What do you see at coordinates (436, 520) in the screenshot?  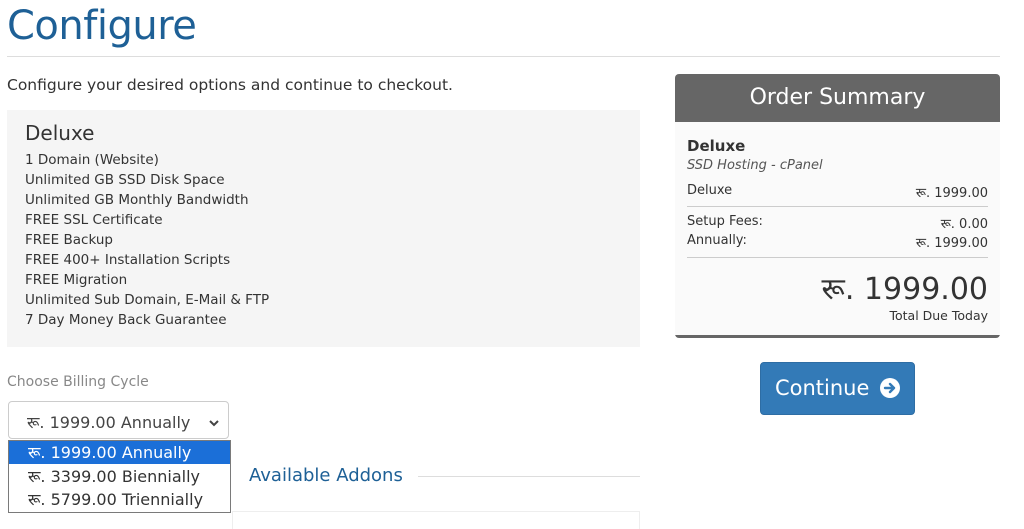 I see `addons-panel` at bounding box center [436, 520].